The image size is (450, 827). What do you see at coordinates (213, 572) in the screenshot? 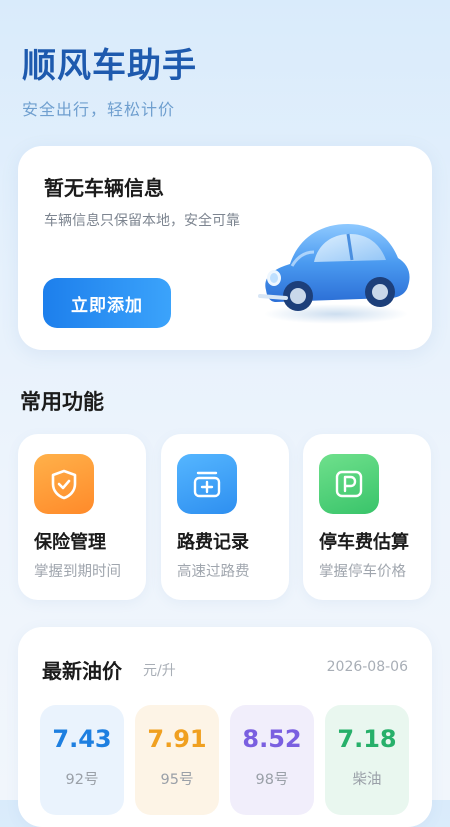
I see `feature-desc: 高速过路费` at bounding box center [213, 572].